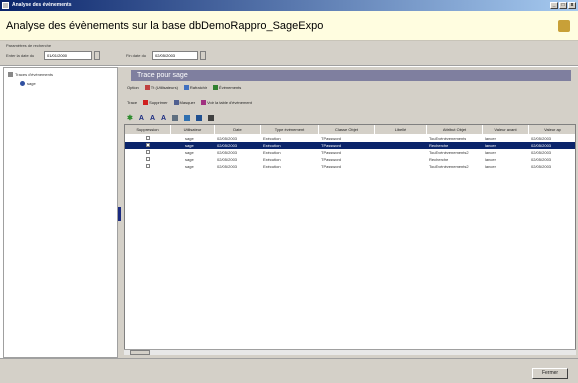 The width and height of the screenshot is (578, 383). What do you see at coordinates (176, 102) in the screenshot?
I see `hide-icon` at bounding box center [176, 102].